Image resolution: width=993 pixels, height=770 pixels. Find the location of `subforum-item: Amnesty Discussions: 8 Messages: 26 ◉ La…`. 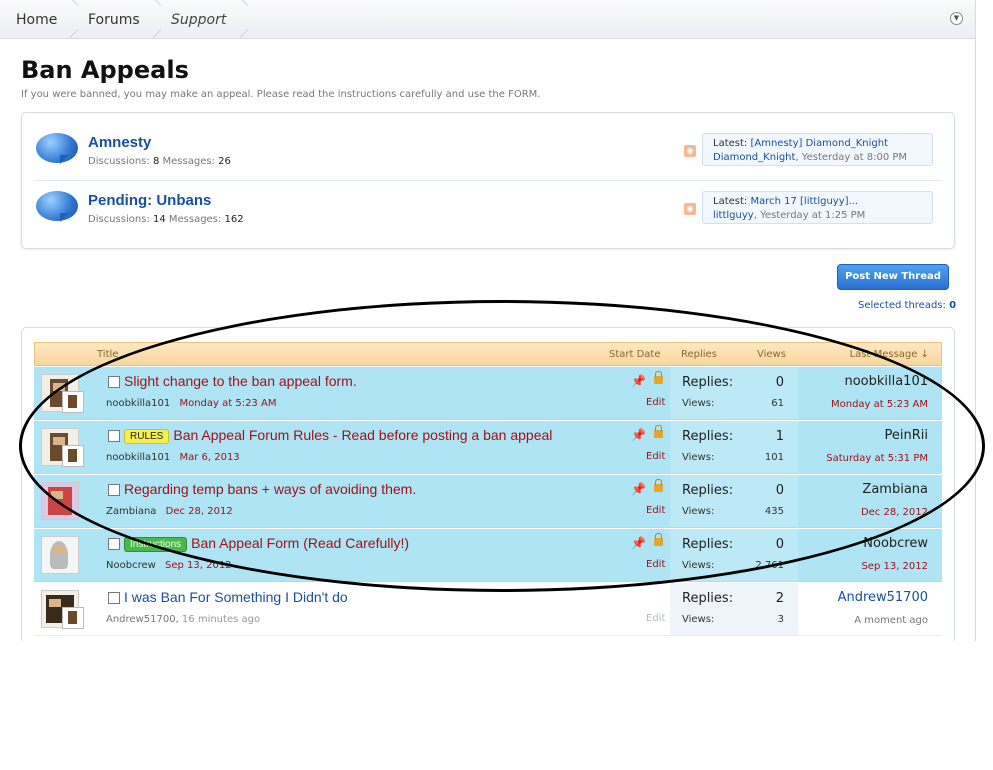

subforum-item: Amnesty Discussions: 8 Messages: 26 ◉ La… is located at coordinates (488, 151).